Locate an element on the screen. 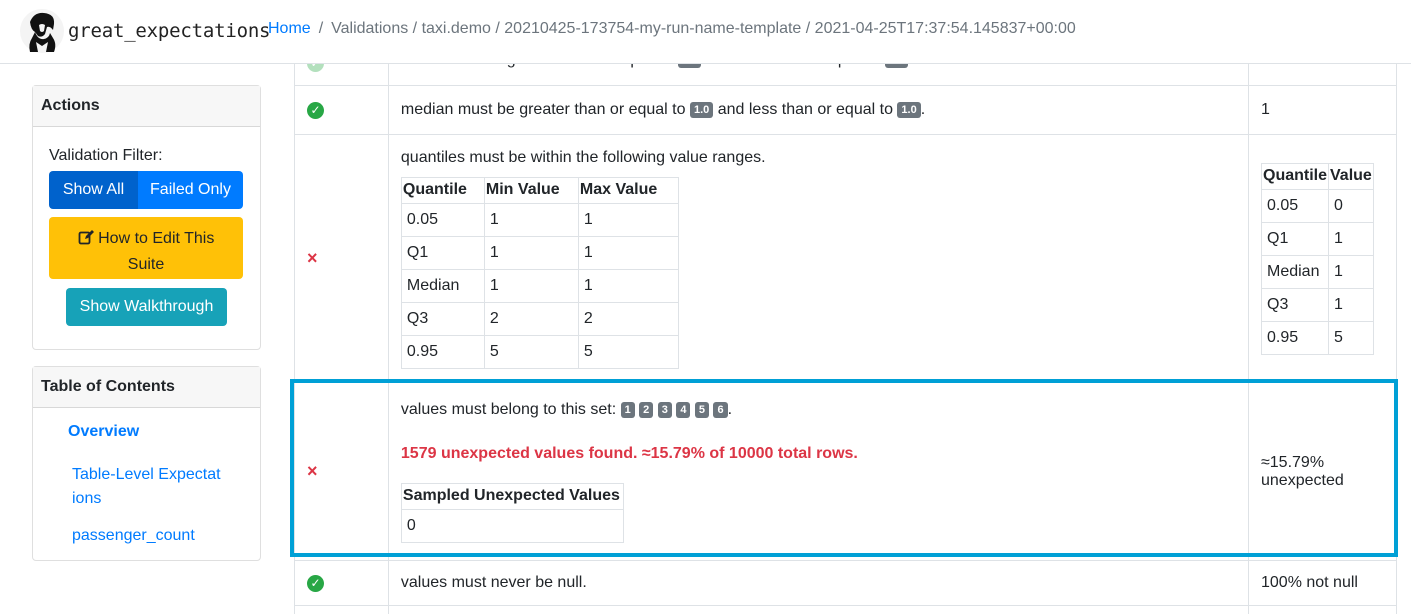 The image size is (1411, 614). observed-value-cell: 100% not null is located at coordinates (1322, 583).